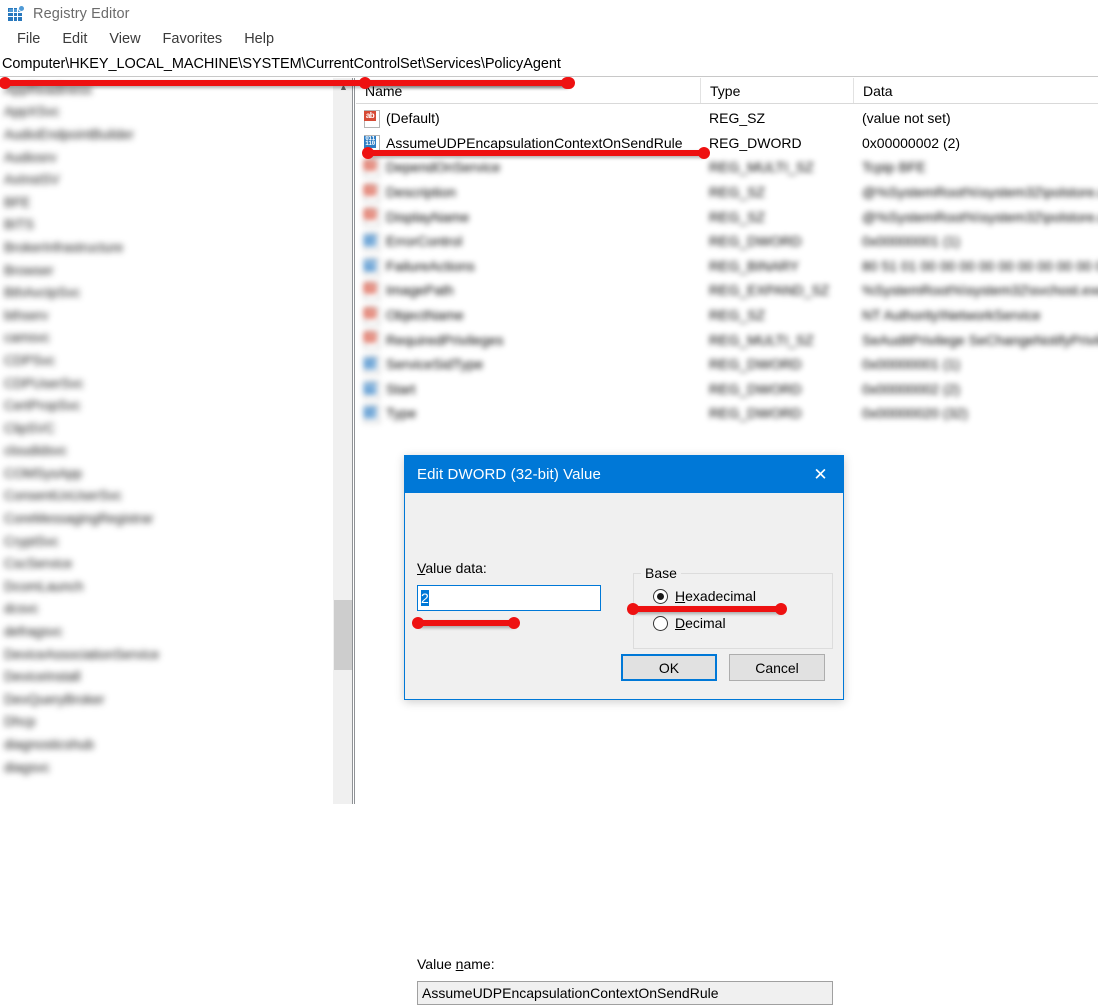  I want to click on tree-item: diagnosticshub, so click(166, 744).